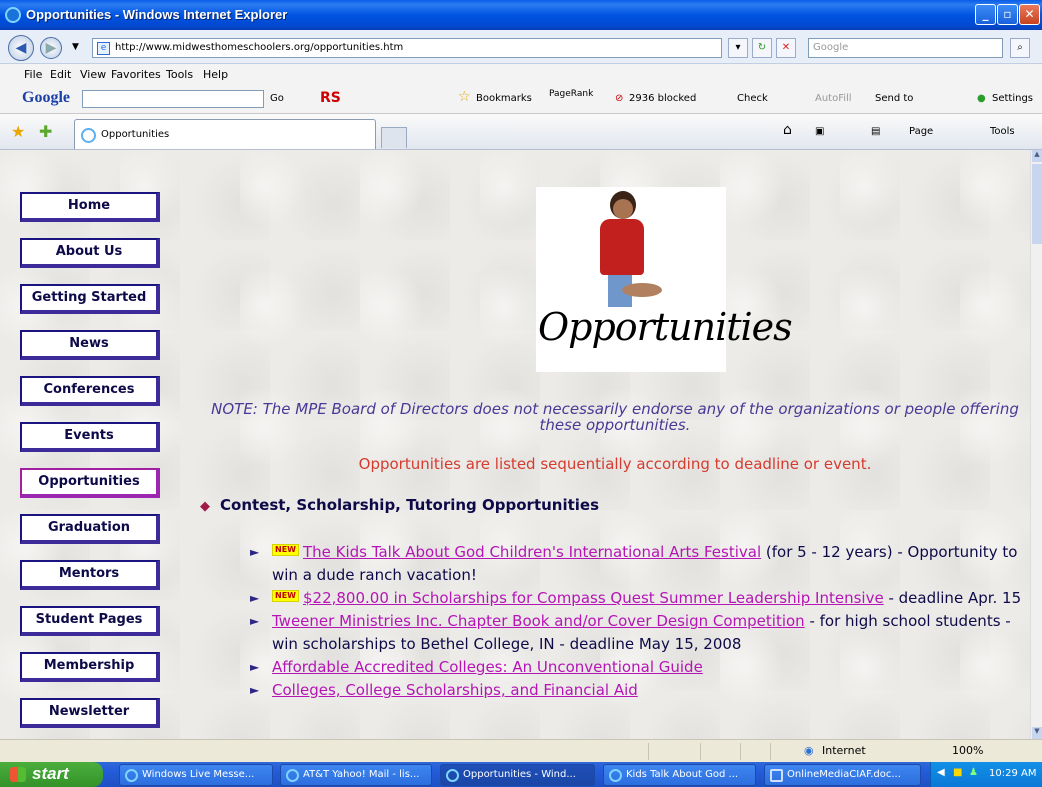 This screenshot has width=1042, height=787. Describe the element at coordinates (90, 345) in the screenshot. I see `sidebar-item-news: News` at that location.